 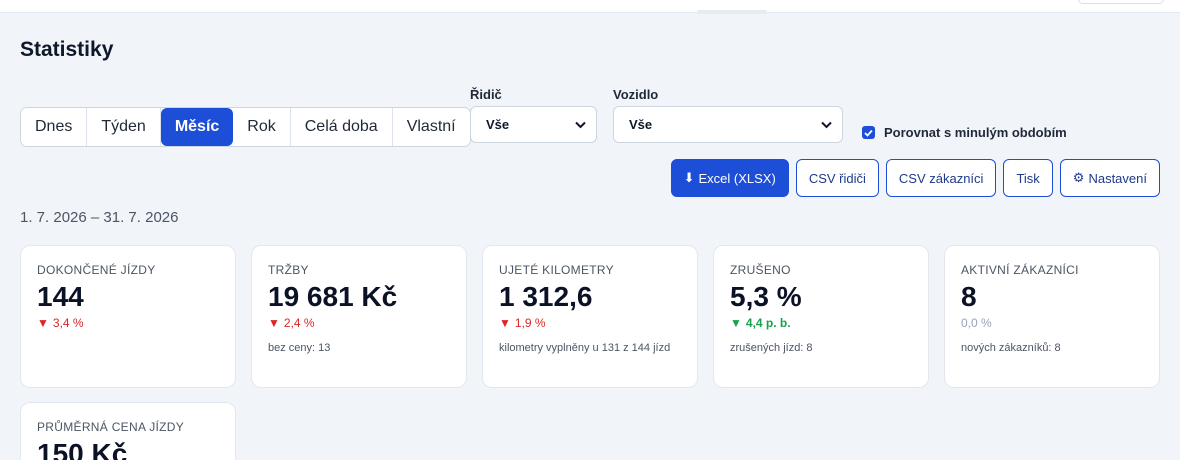 I want to click on card-value: 19 681 Kč, so click(x=333, y=296).